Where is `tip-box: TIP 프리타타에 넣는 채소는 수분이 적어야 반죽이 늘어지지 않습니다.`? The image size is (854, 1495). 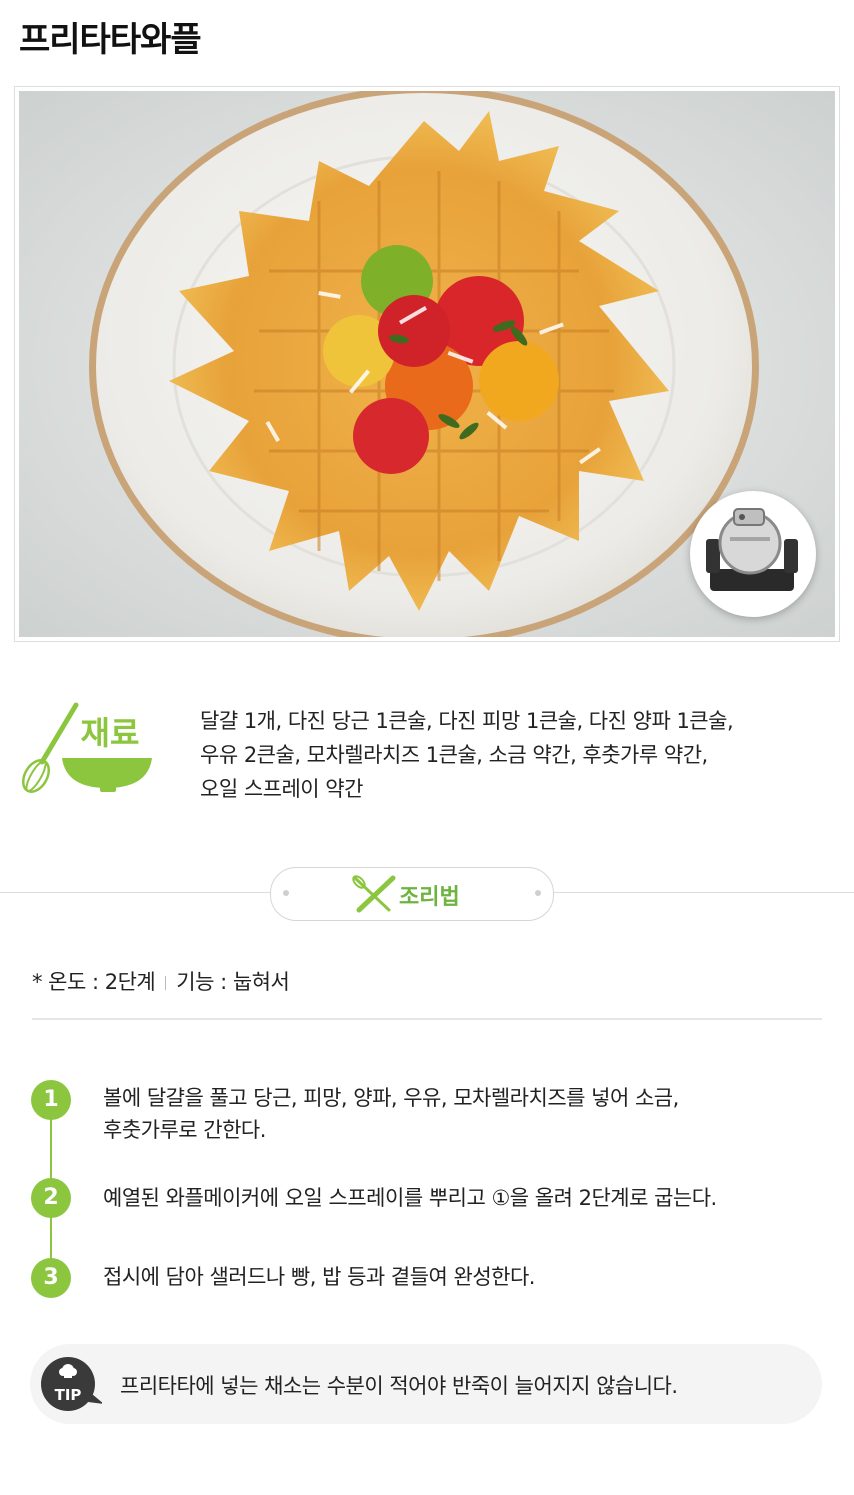
tip-box: TIP 프리타타에 넣는 채소는 수분이 적어야 반죽이 늘어지지 않습니다. is located at coordinates (426, 1384).